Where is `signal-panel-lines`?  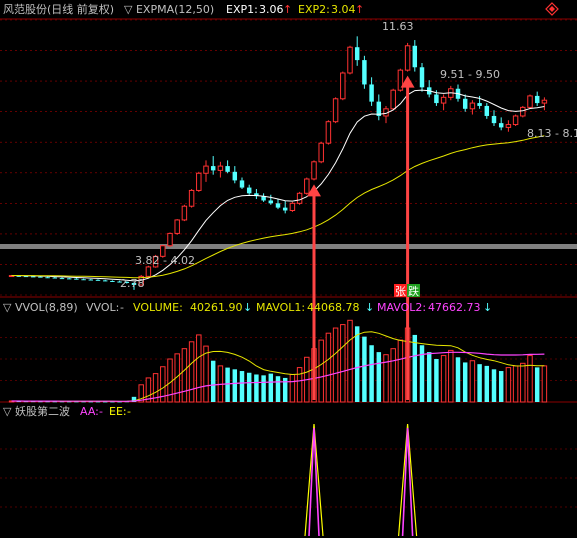 signal-panel-lines is located at coordinates (361, 480).